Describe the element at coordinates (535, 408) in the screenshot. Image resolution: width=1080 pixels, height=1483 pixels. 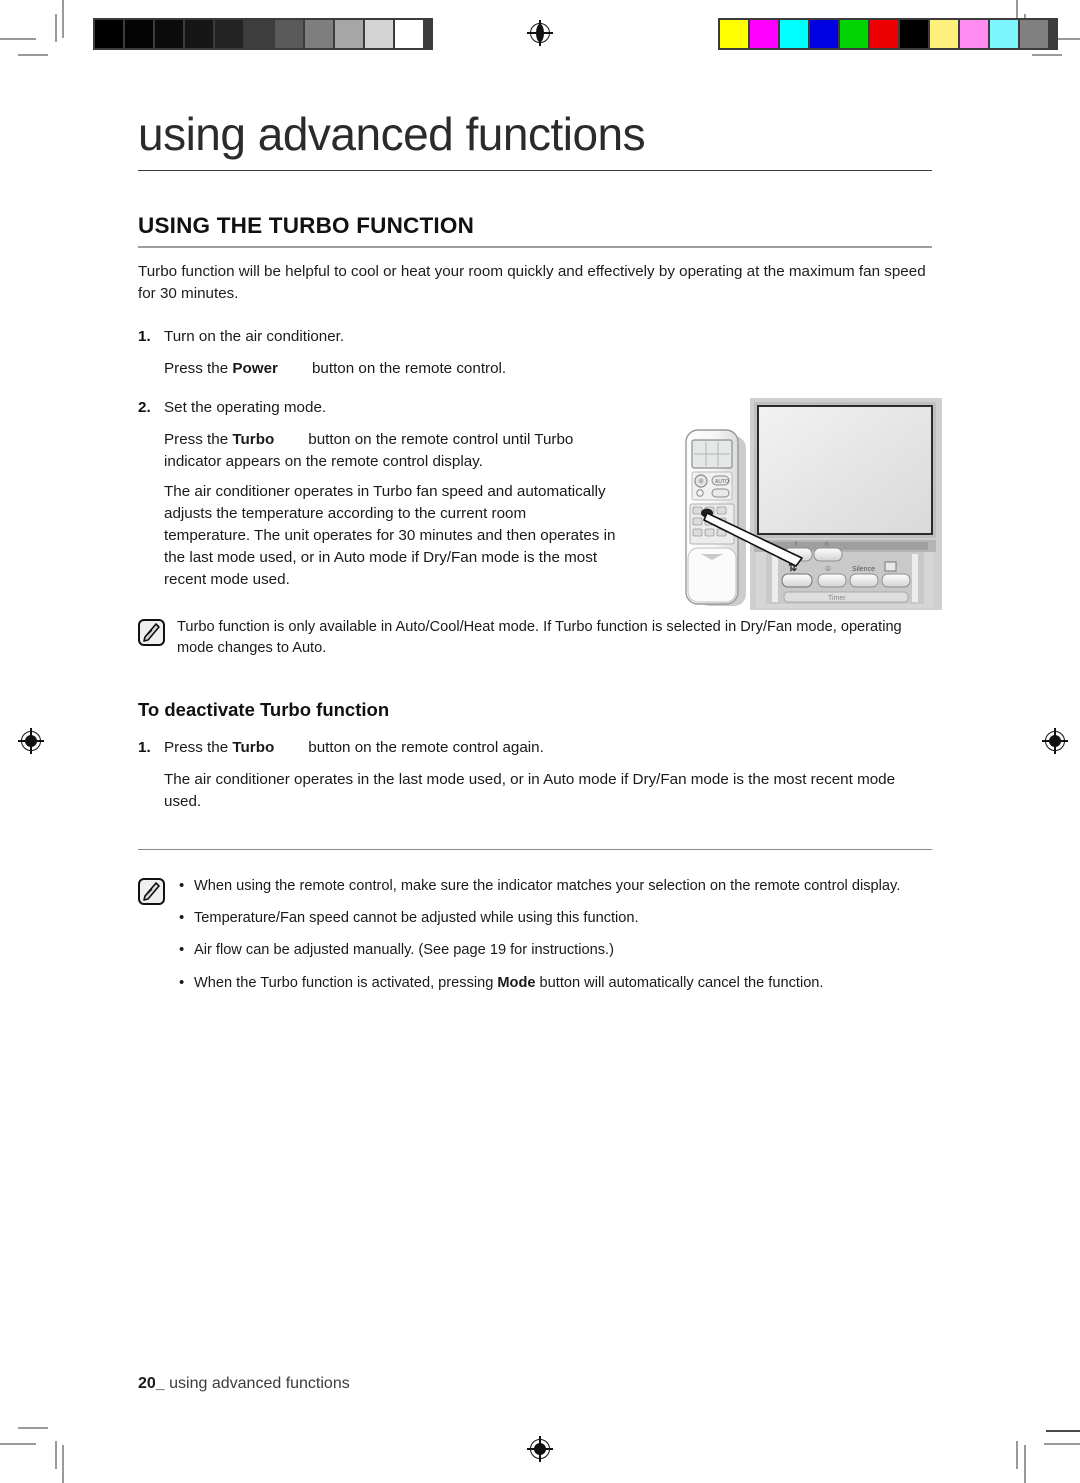
I see `step-2: 2. Set the operating mode.` at that location.